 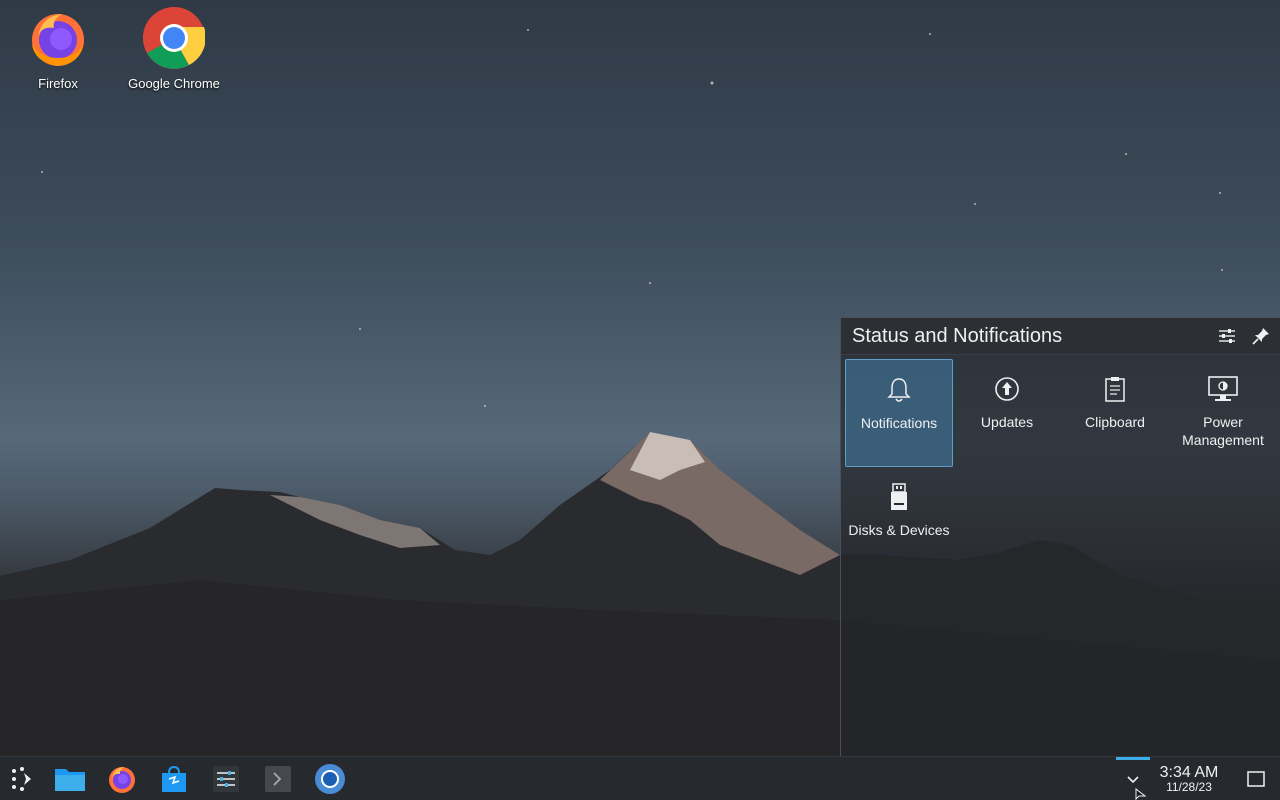 I want to click on file-manager-icon, so click(x=70, y=780).